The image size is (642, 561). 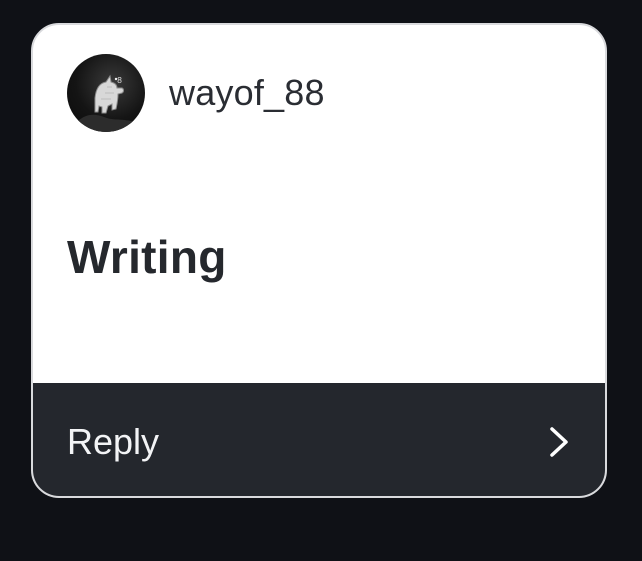 I want to click on post-title: Writing, so click(x=147, y=257).